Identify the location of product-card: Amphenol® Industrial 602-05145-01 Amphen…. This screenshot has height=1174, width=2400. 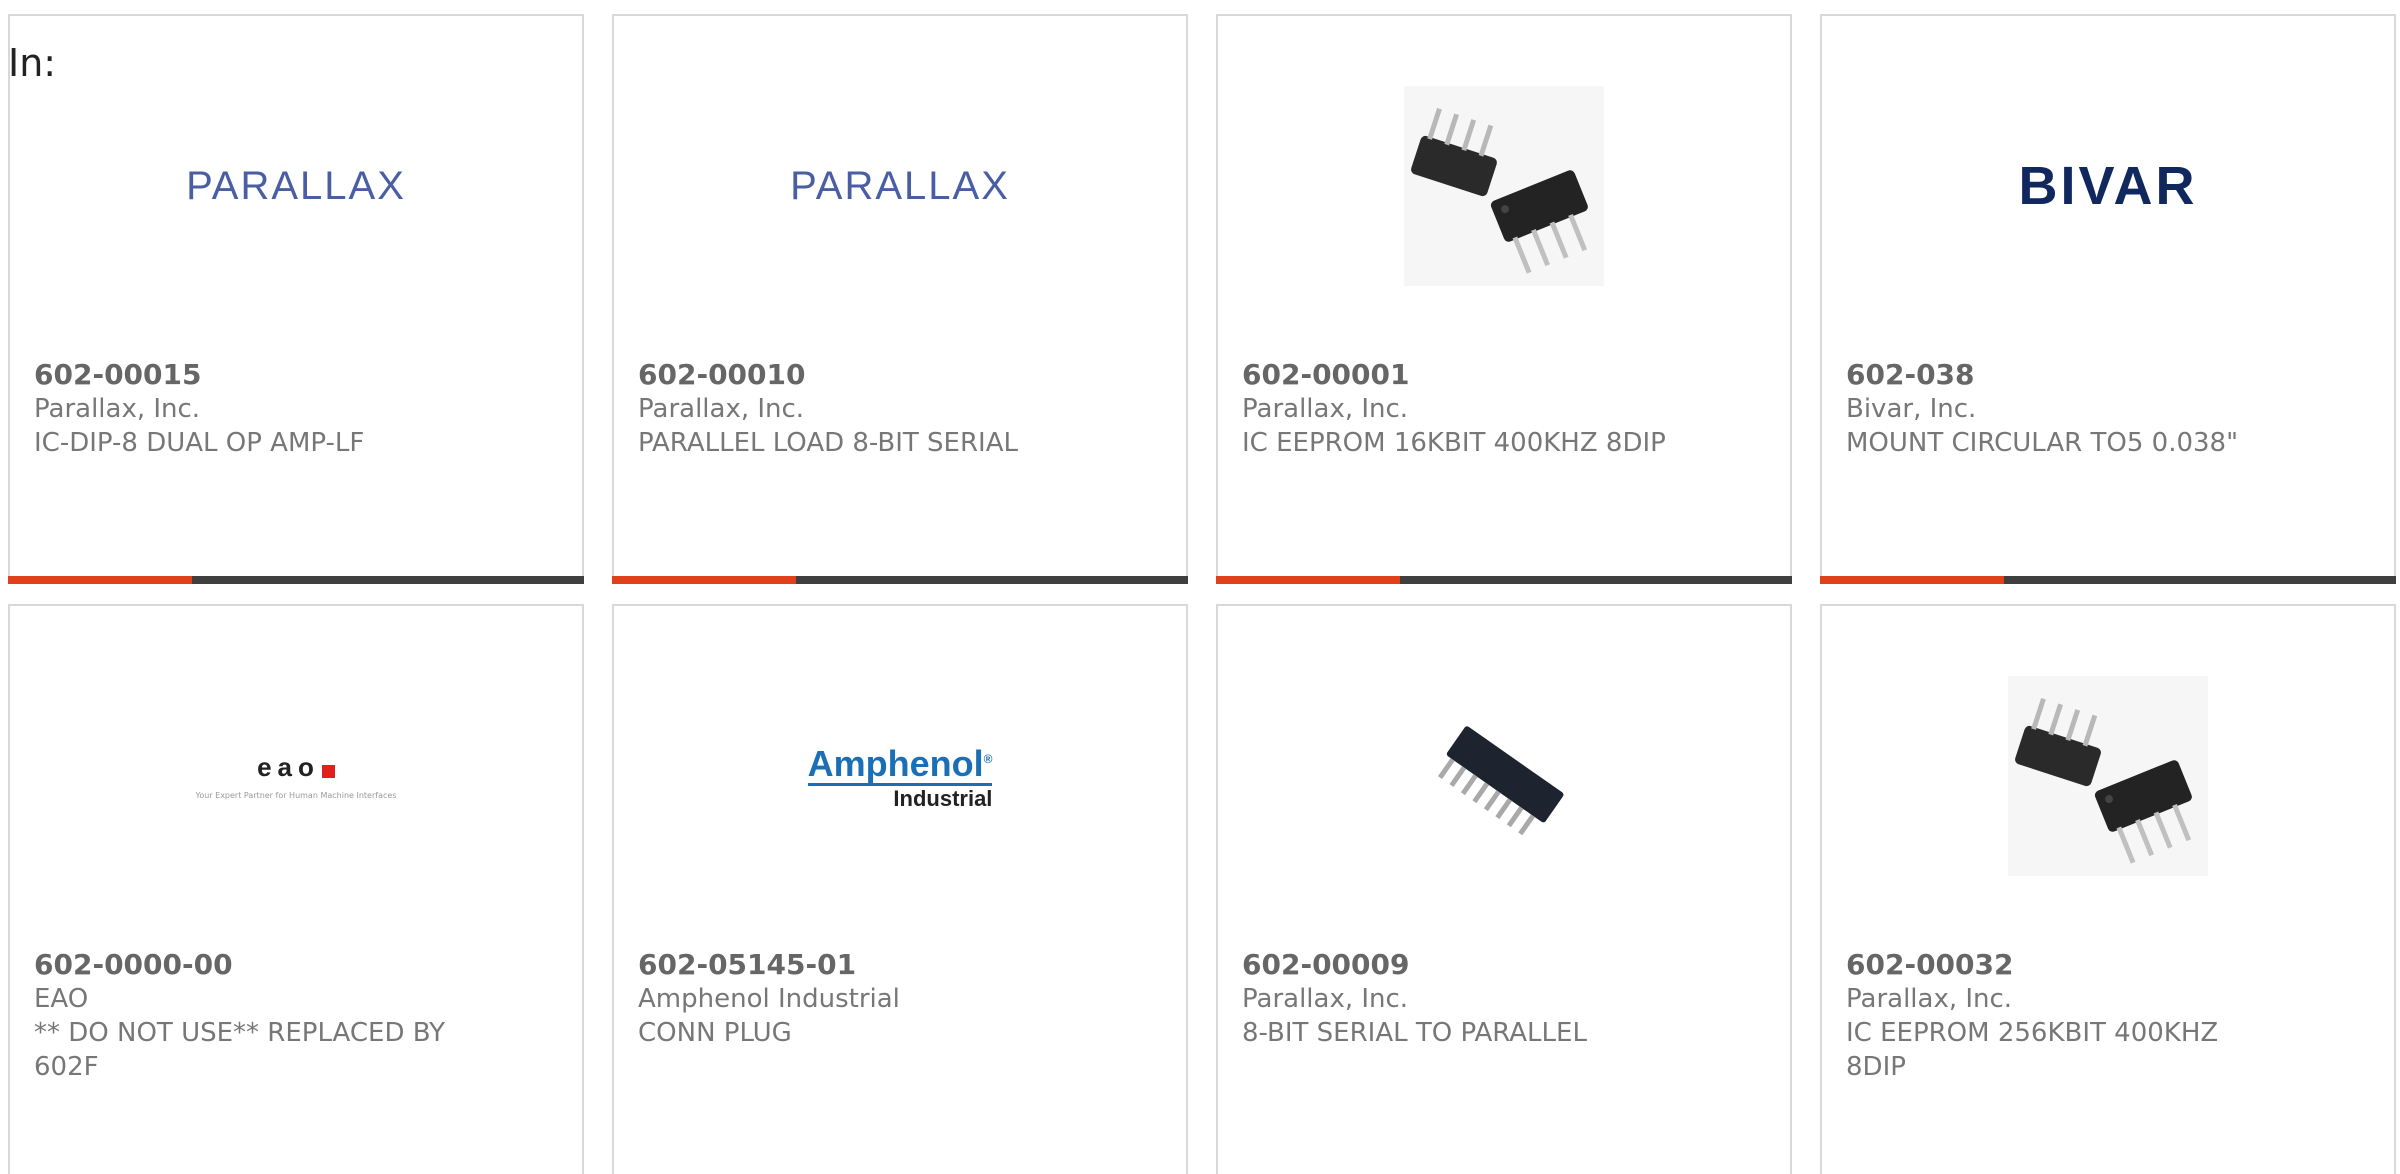
(900, 889).